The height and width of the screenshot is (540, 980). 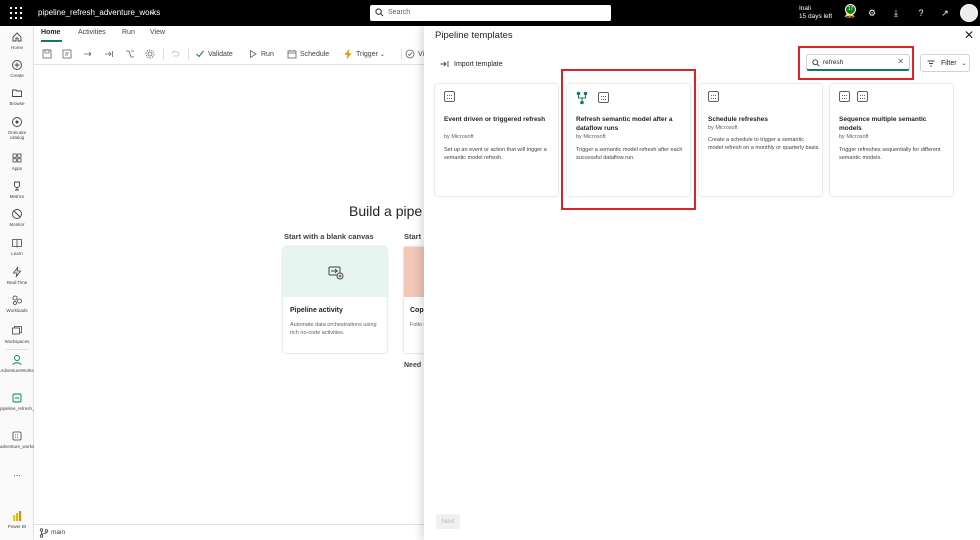 What do you see at coordinates (17, 519) in the screenshot?
I see `nav-powerbi: Power BI` at bounding box center [17, 519].